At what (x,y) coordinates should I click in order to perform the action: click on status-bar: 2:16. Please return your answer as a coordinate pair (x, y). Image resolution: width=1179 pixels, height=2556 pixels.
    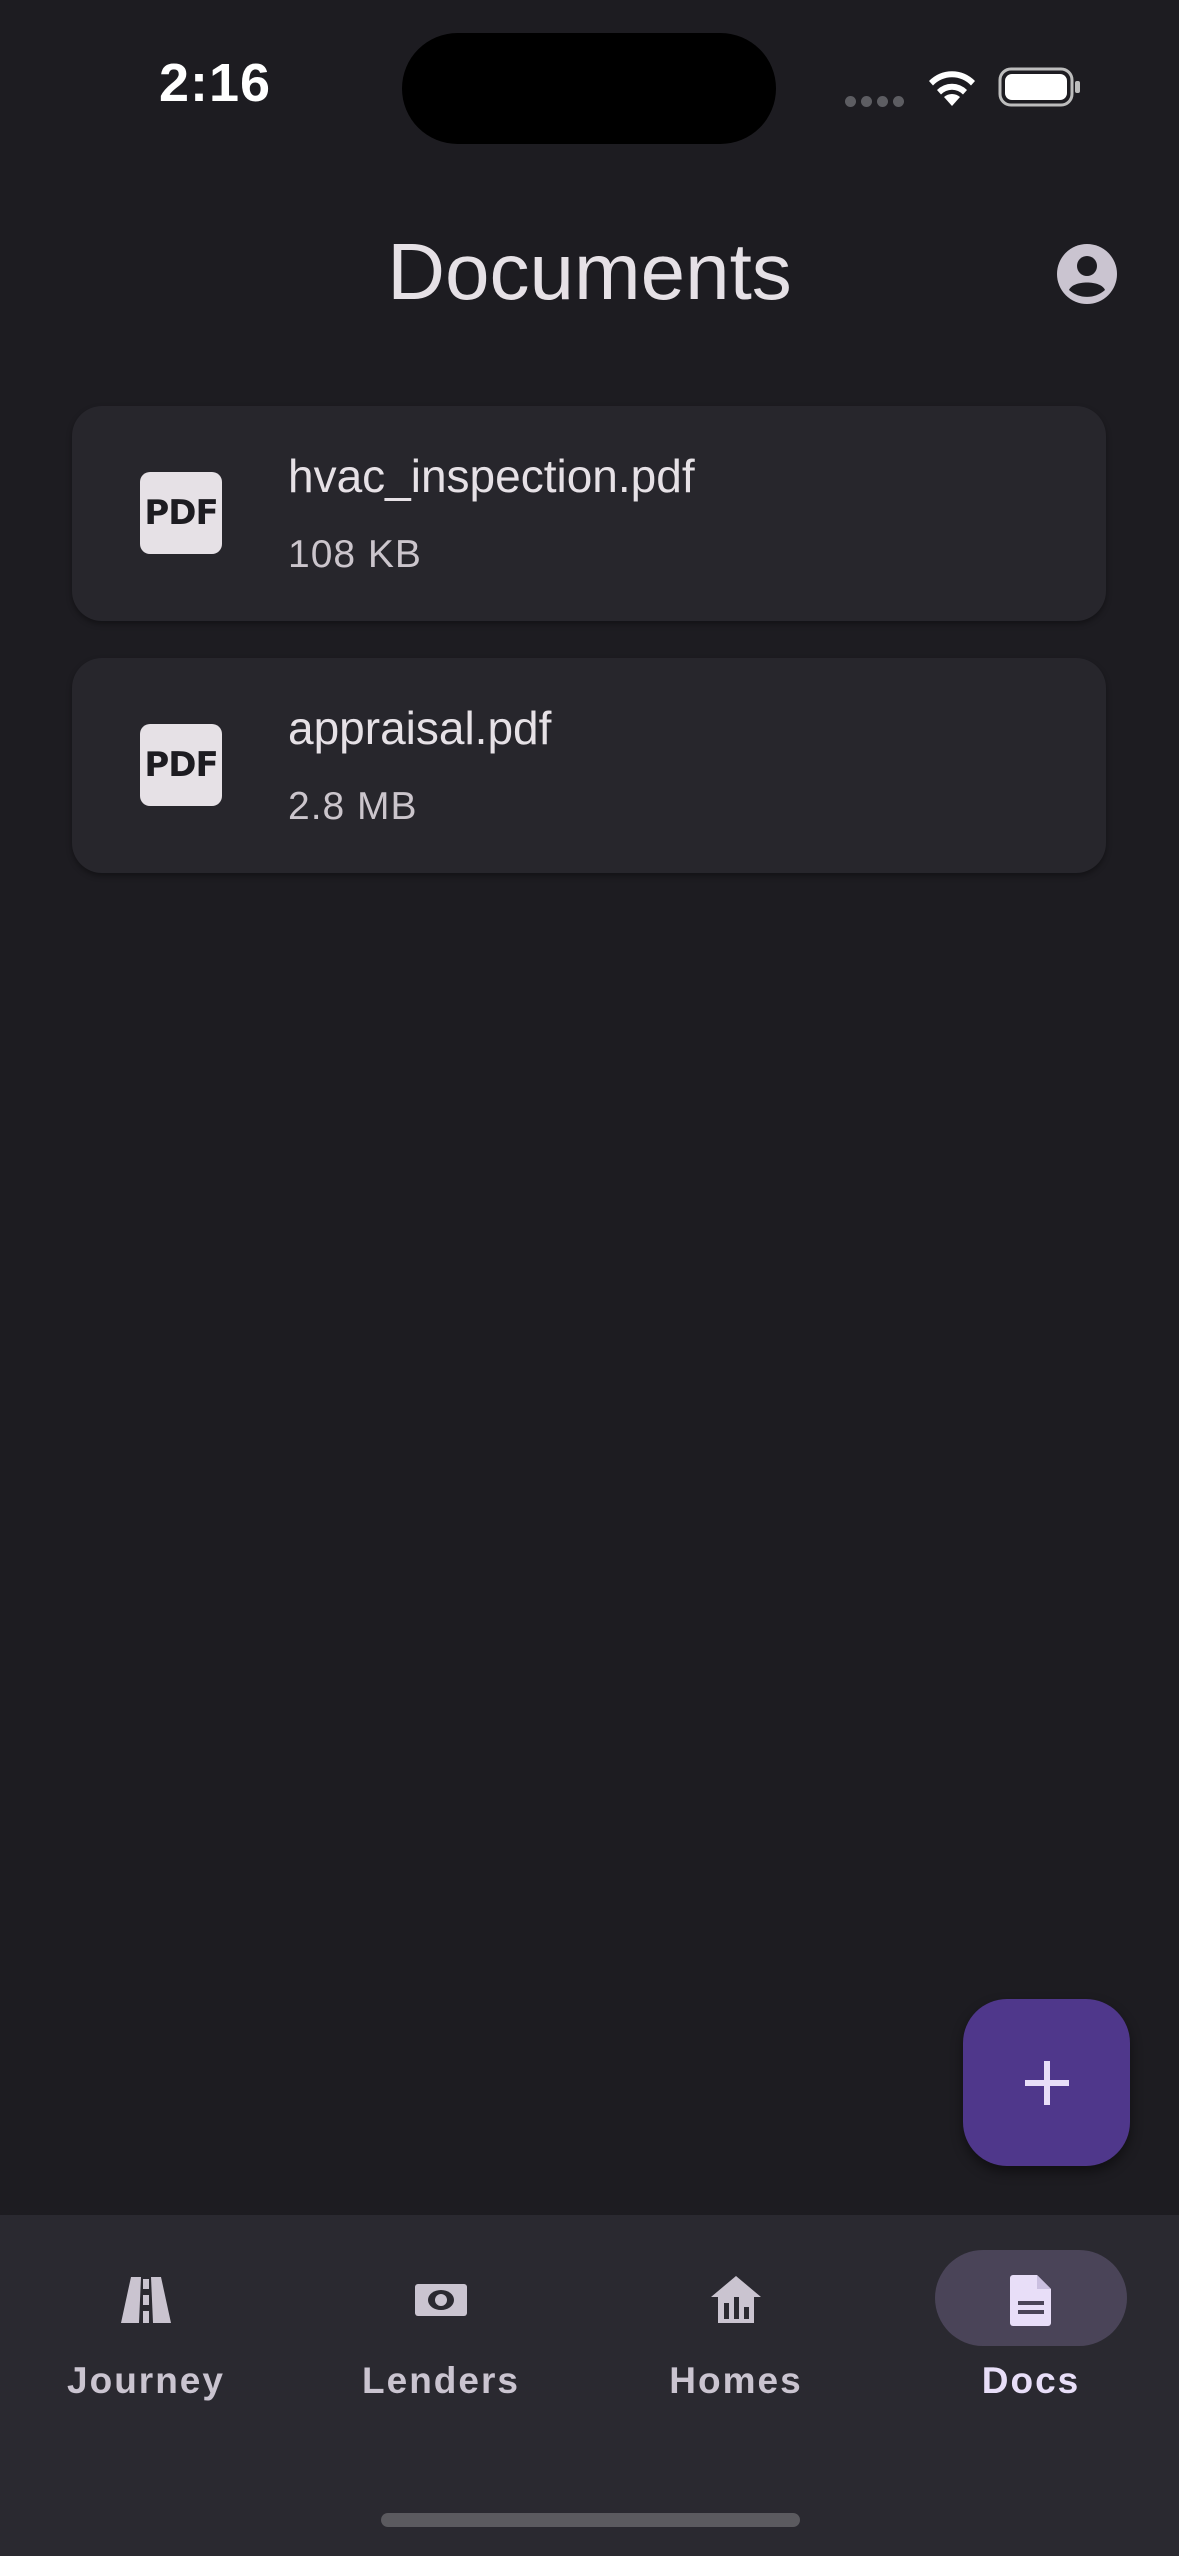
    Looking at the image, I should click on (589, 90).